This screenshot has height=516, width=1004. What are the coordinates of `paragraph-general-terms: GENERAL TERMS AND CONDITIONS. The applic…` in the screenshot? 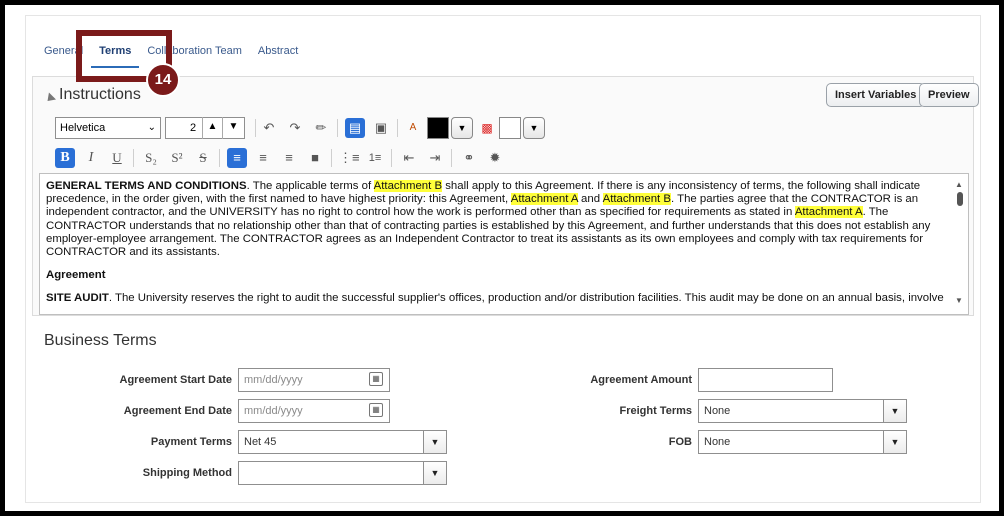 It's located at (491, 219).